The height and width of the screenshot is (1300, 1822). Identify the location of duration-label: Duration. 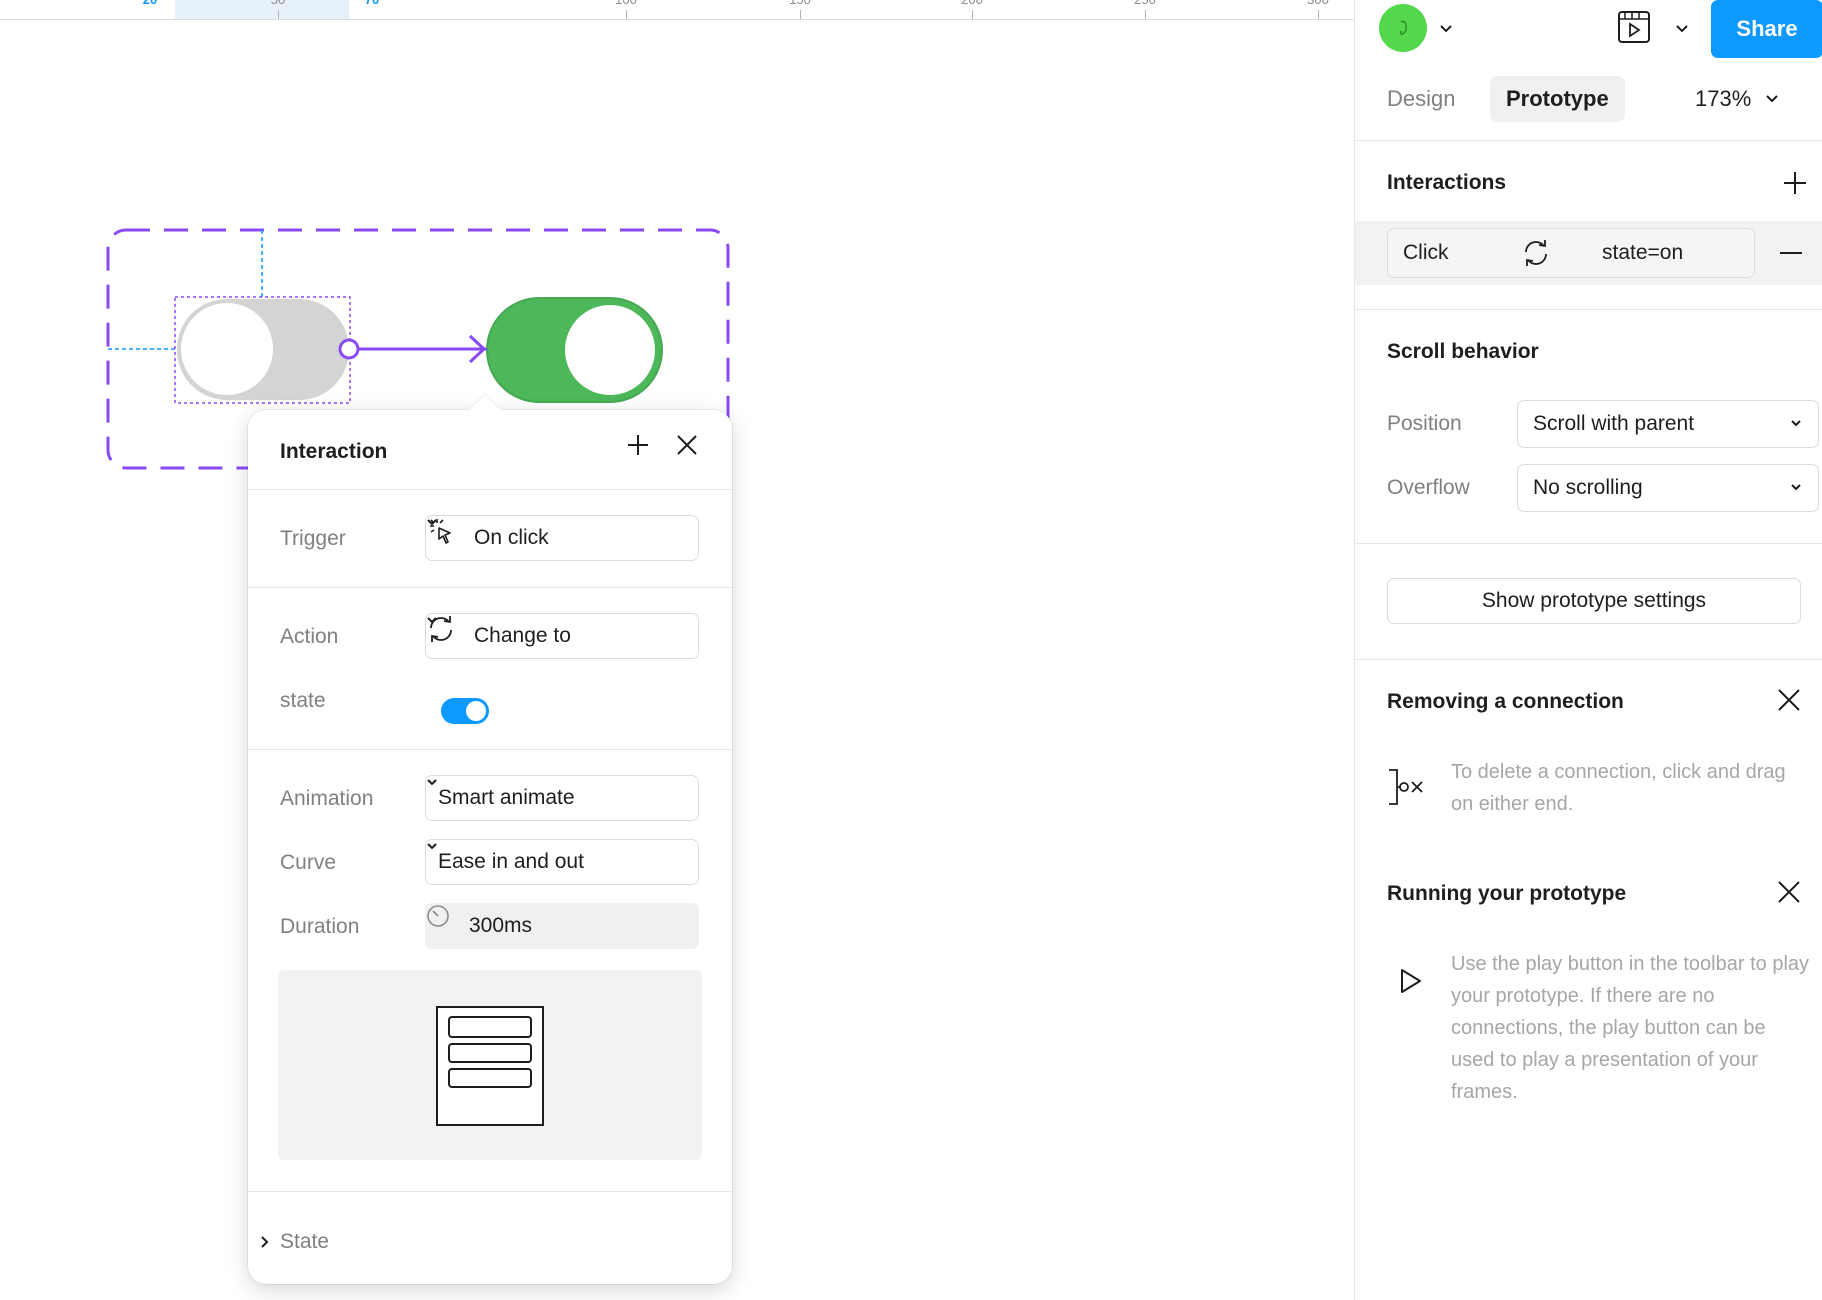
(320, 926).